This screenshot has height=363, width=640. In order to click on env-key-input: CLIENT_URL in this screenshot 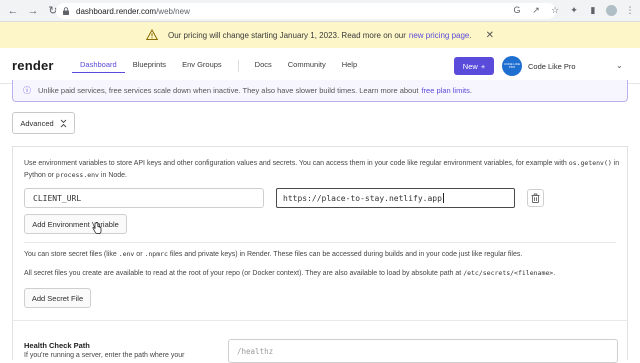, I will do `click(144, 198)`.